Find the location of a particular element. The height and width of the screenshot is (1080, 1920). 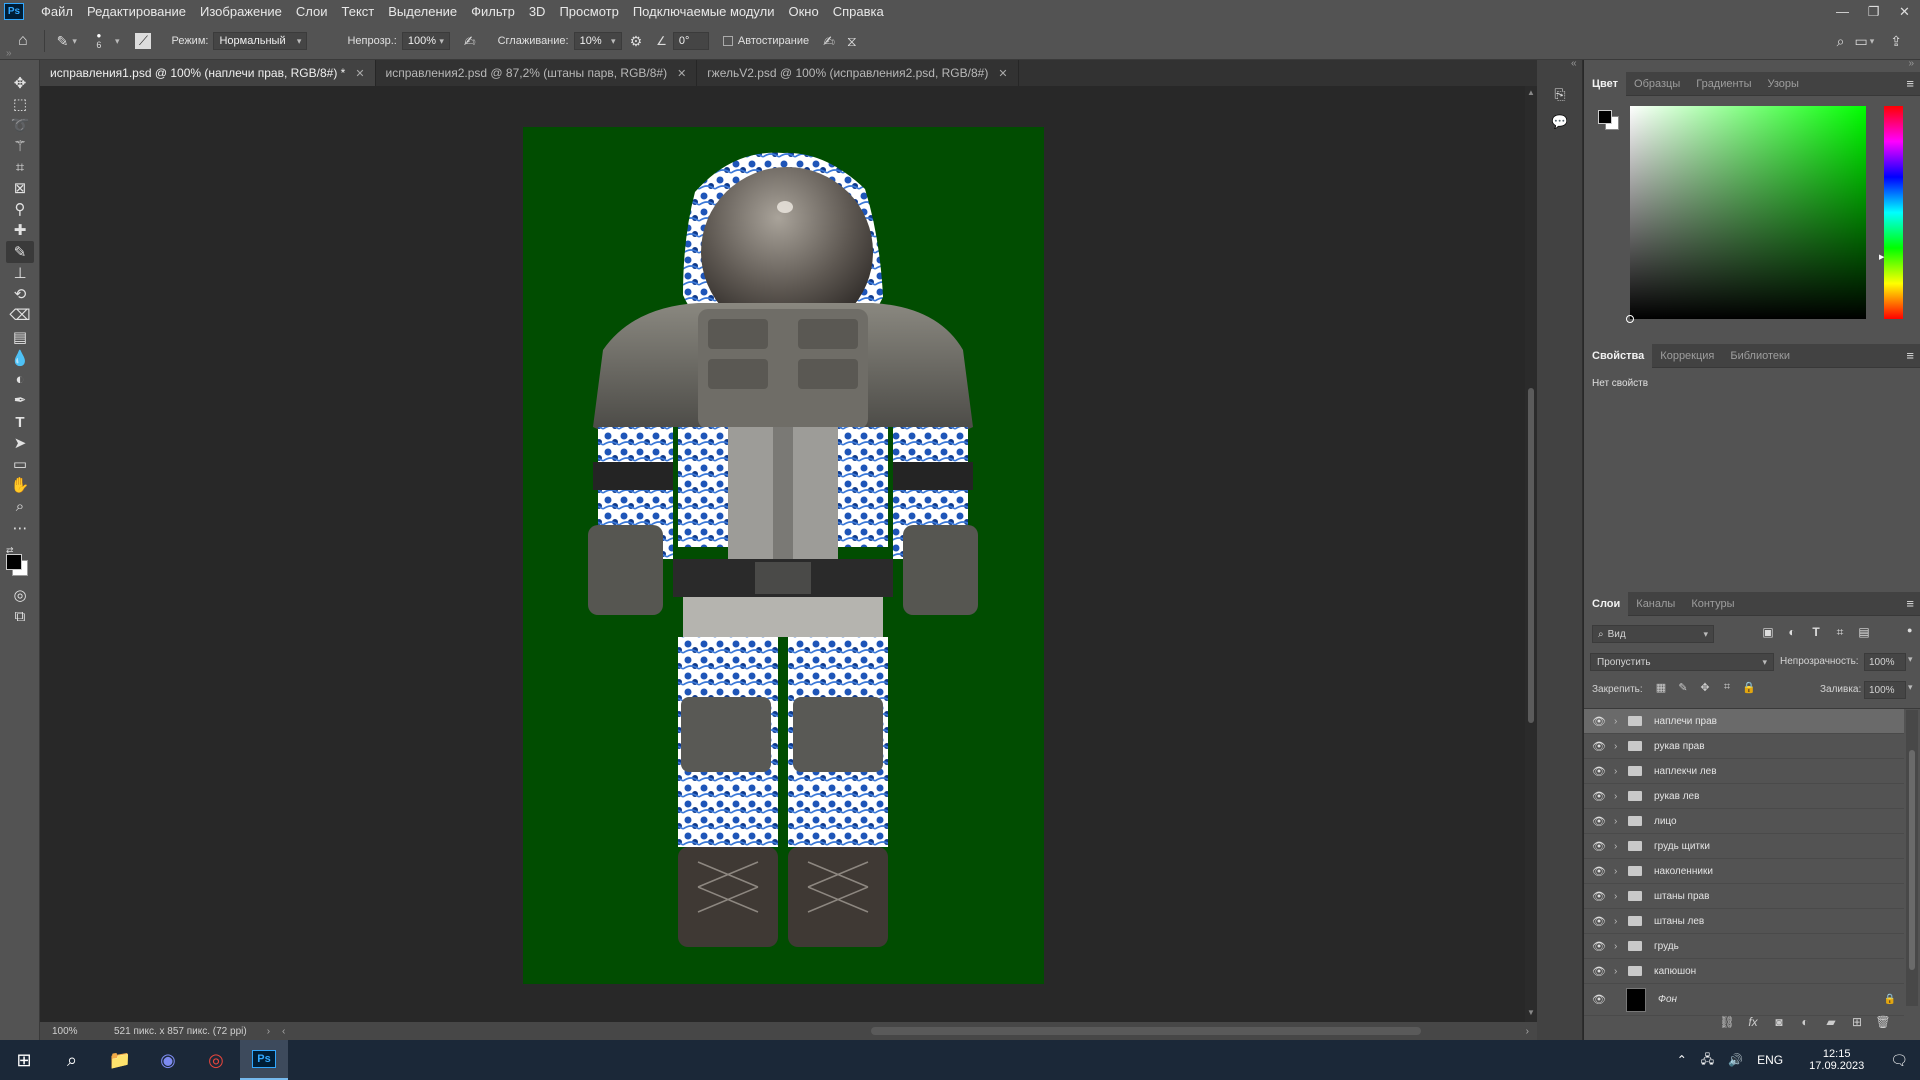

volume-icon: 🔊 is located at coordinates (1735, 1060).